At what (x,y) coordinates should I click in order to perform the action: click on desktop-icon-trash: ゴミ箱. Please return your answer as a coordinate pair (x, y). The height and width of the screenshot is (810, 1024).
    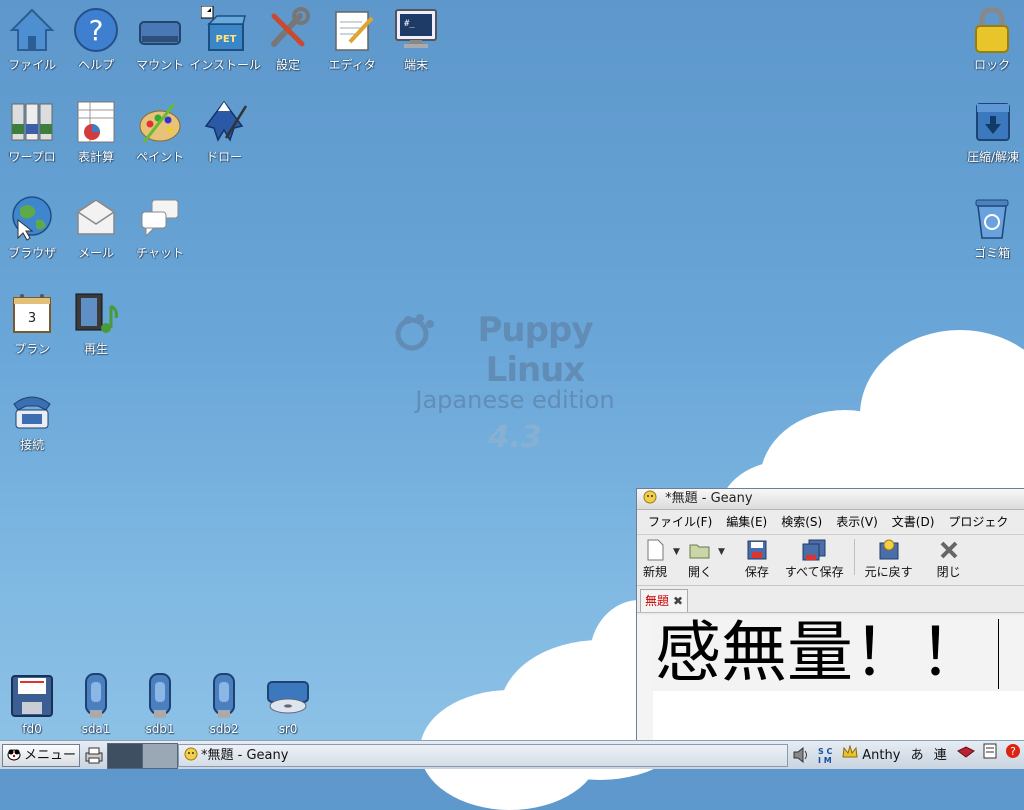
    Looking at the image, I should click on (991, 227).